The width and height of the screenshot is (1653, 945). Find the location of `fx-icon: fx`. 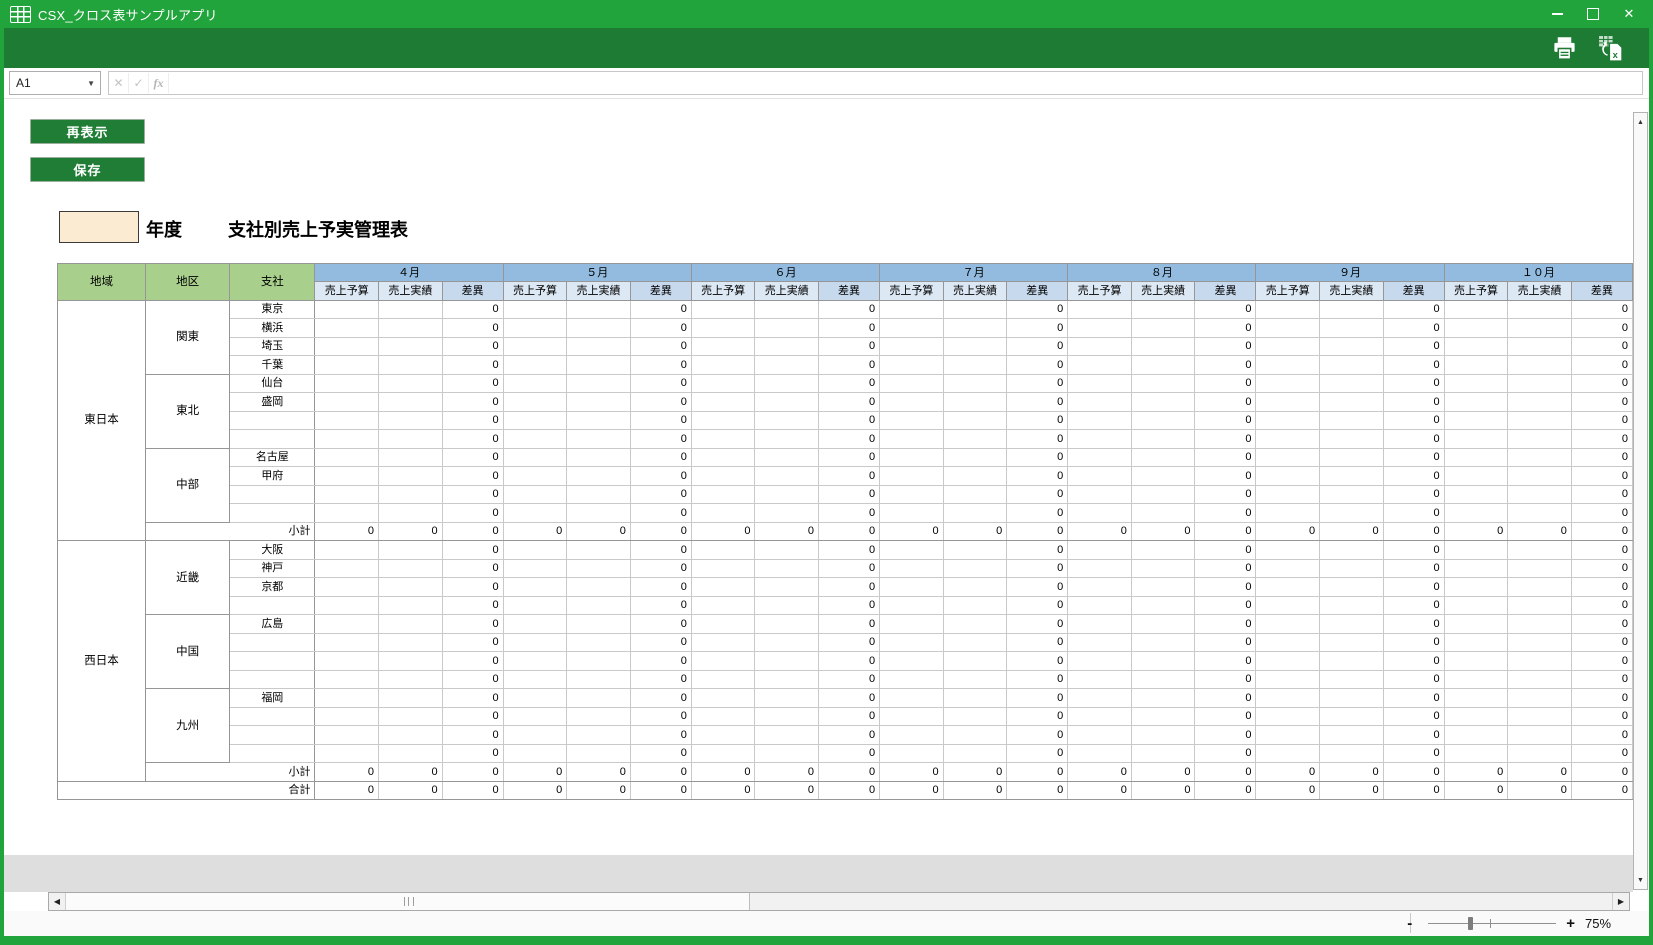

fx-icon: fx is located at coordinates (159, 83).